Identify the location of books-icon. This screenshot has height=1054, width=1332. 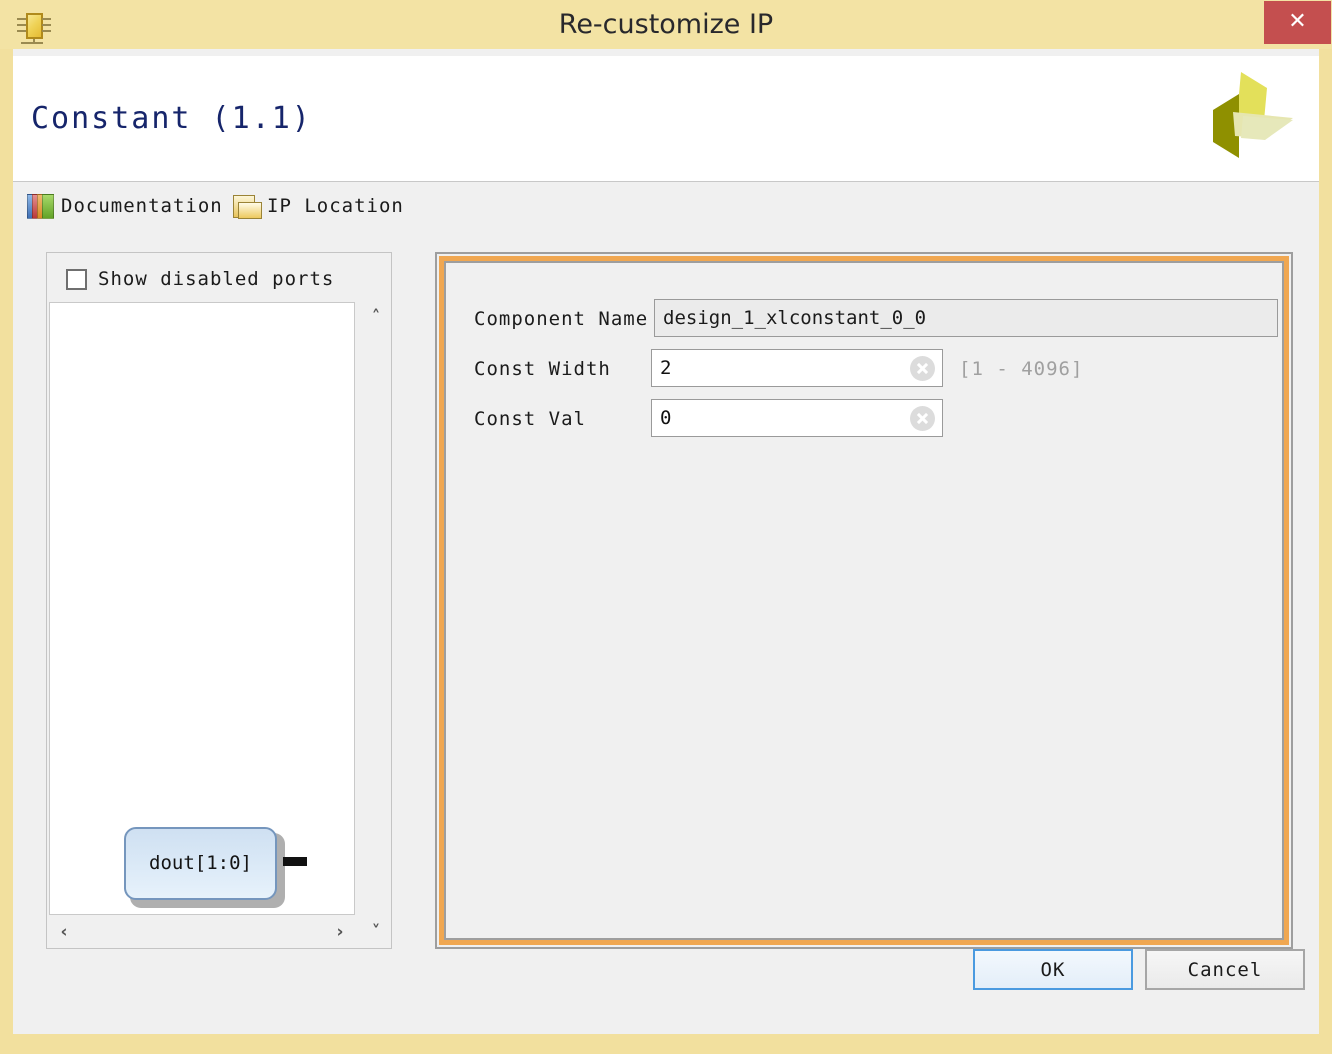
(41, 207).